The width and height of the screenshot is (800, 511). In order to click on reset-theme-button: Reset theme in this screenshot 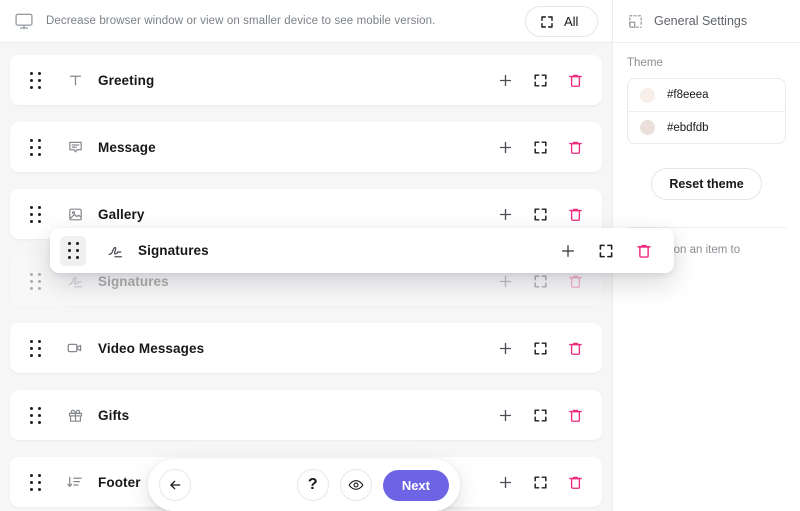, I will do `click(706, 184)`.